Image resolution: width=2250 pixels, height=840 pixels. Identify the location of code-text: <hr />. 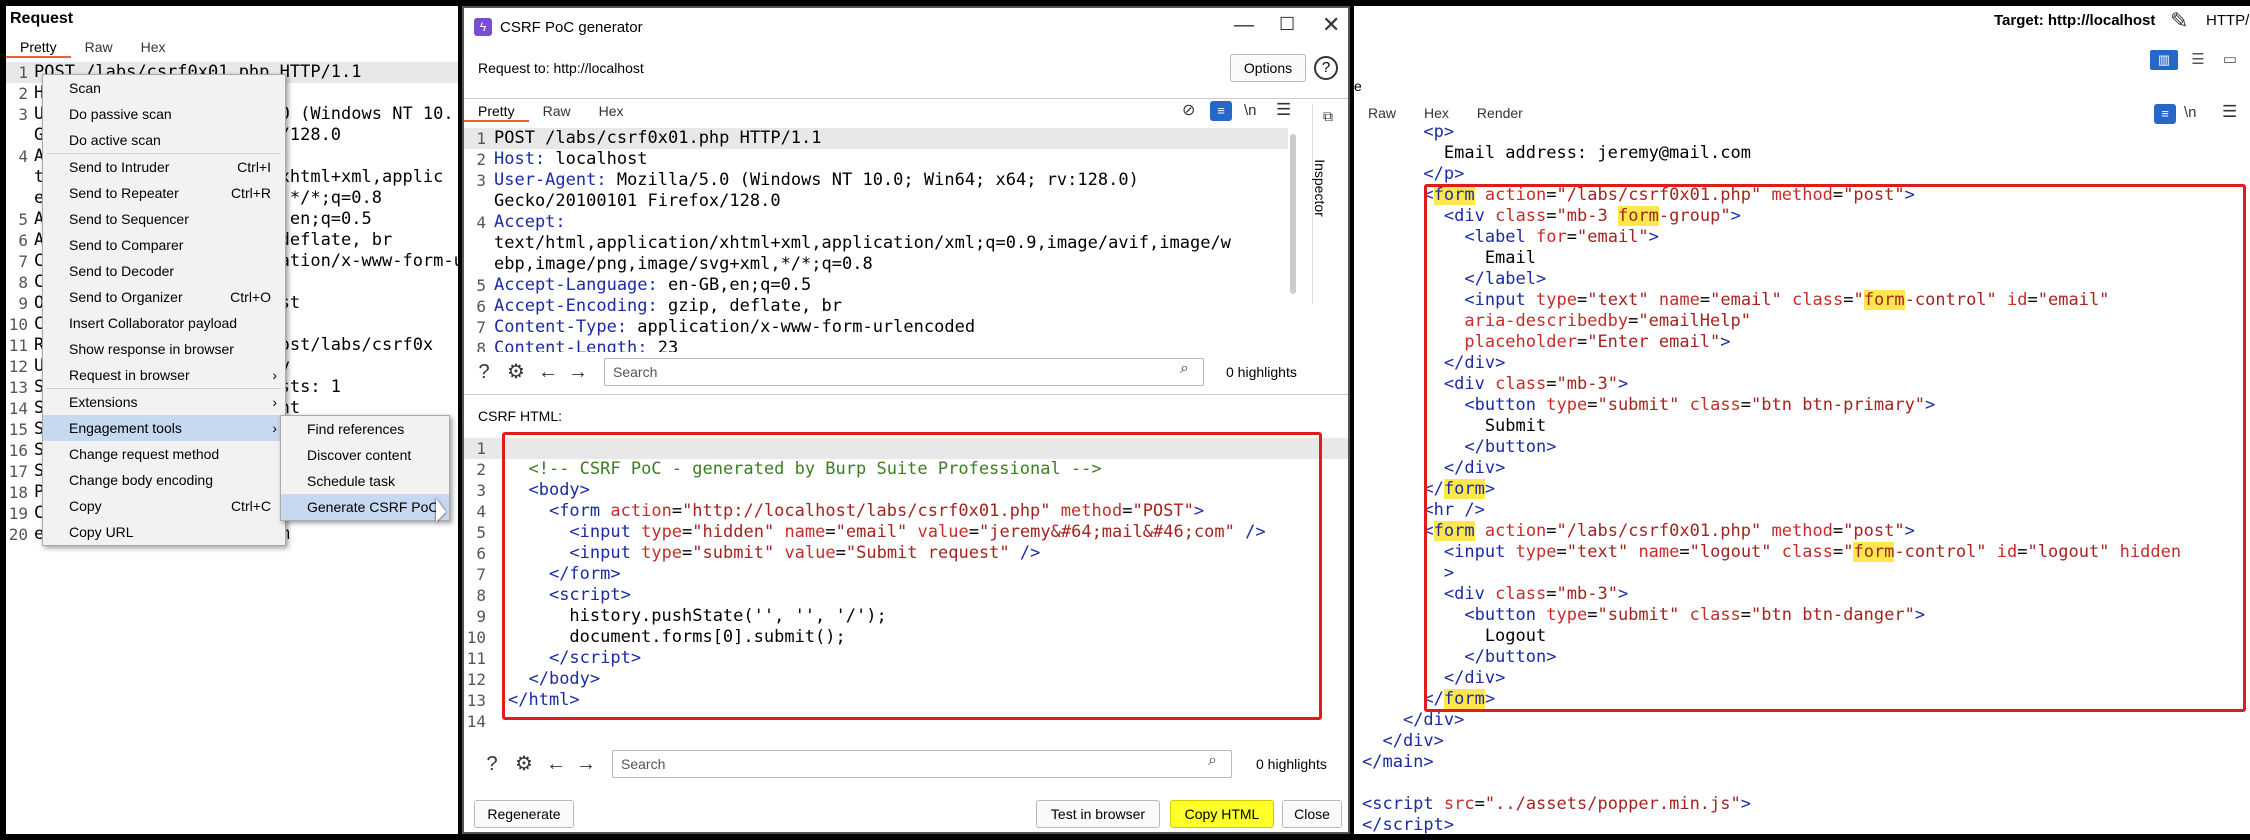
(1454, 510).